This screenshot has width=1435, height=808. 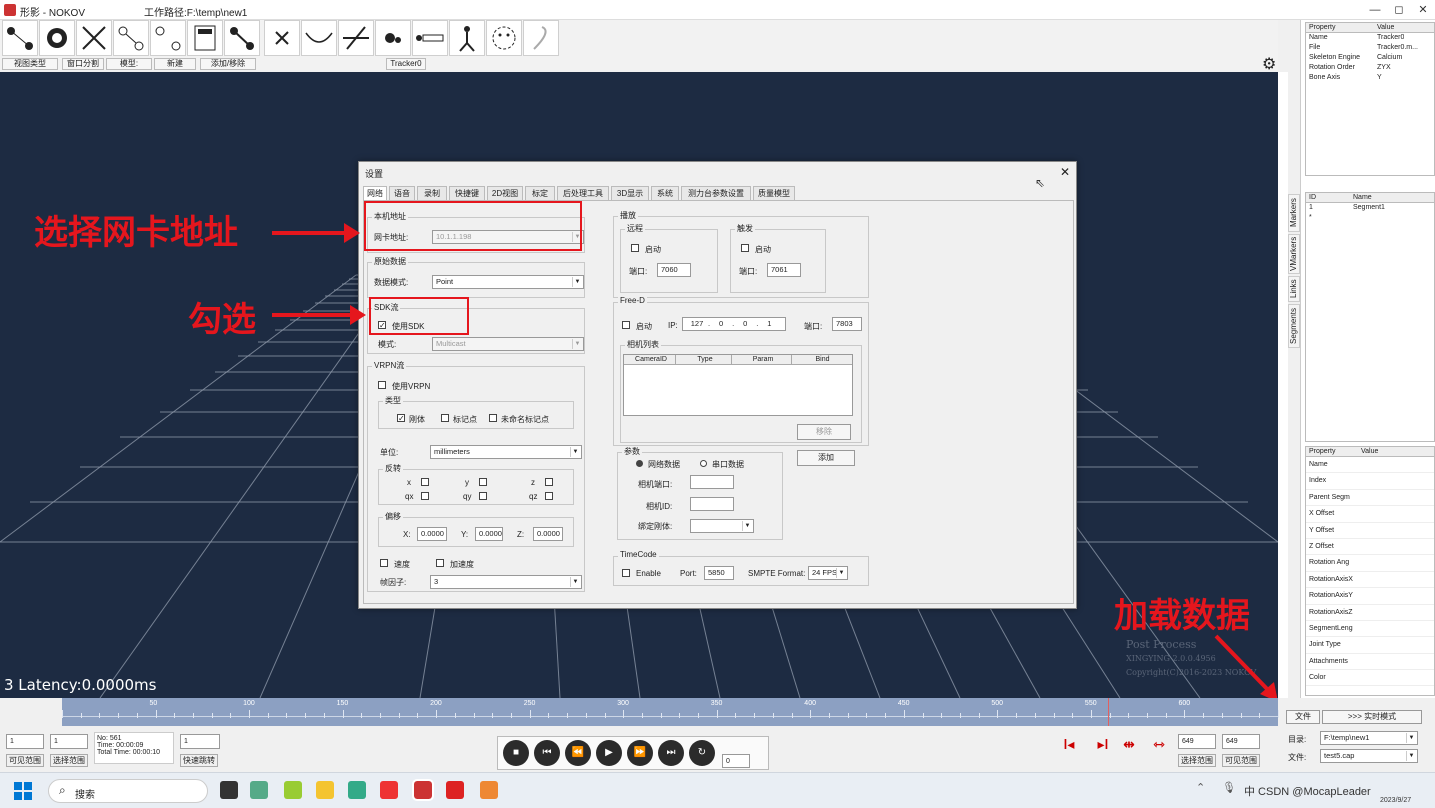 I want to click on tab-record: 录制, so click(x=432, y=193).